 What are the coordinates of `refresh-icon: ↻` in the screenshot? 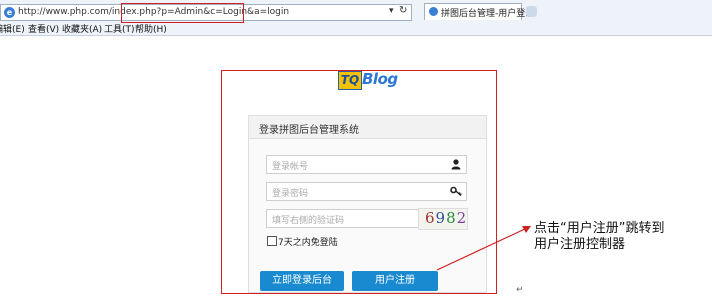 It's located at (403, 10).